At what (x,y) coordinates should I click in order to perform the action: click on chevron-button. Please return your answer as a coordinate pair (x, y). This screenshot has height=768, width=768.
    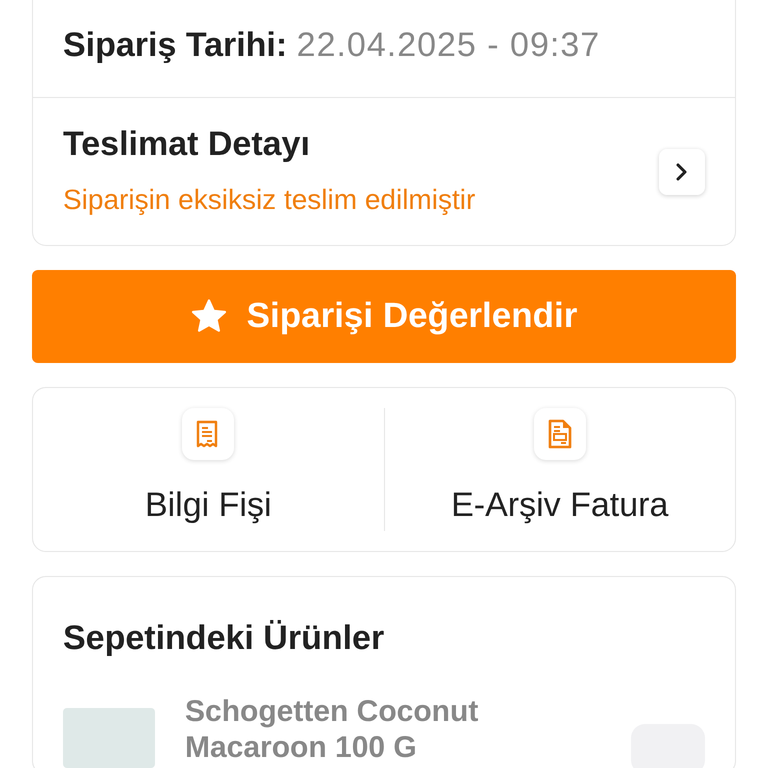
    Looking at the image, I should click on (682, 172).